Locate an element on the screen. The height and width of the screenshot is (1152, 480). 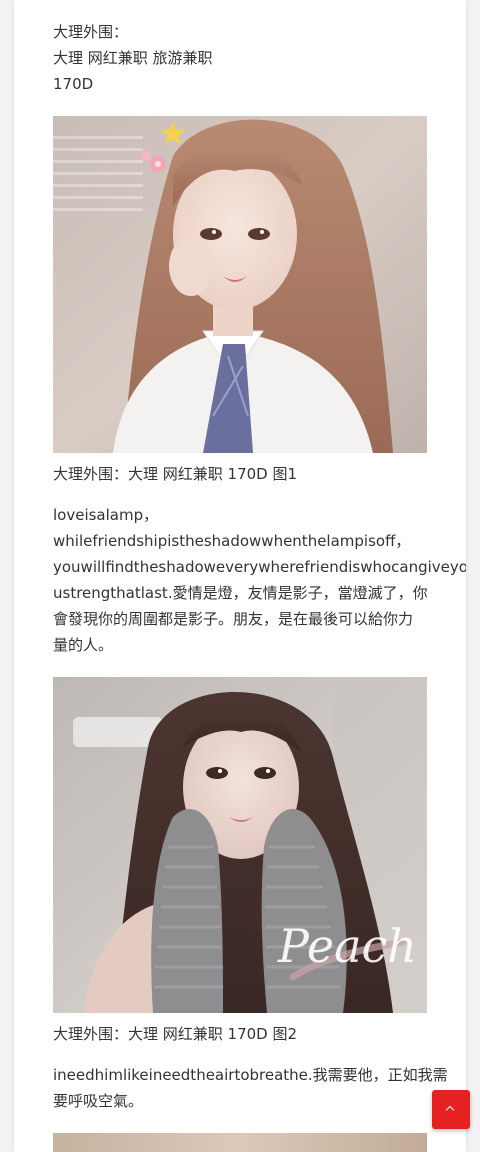
paragraph-1-line: 會發現你的周圍都是影子。朋友，是在最後可以給你力 is located at coordinates (233, 619).